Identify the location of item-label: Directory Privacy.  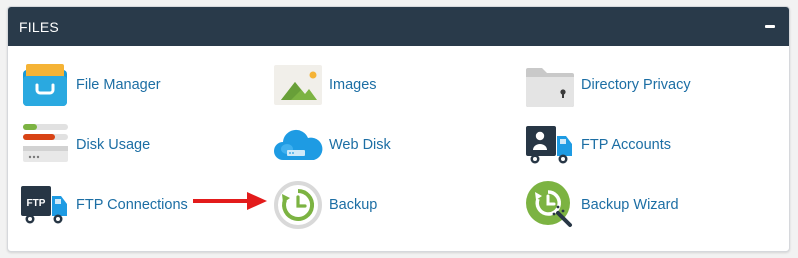
(636, 85).